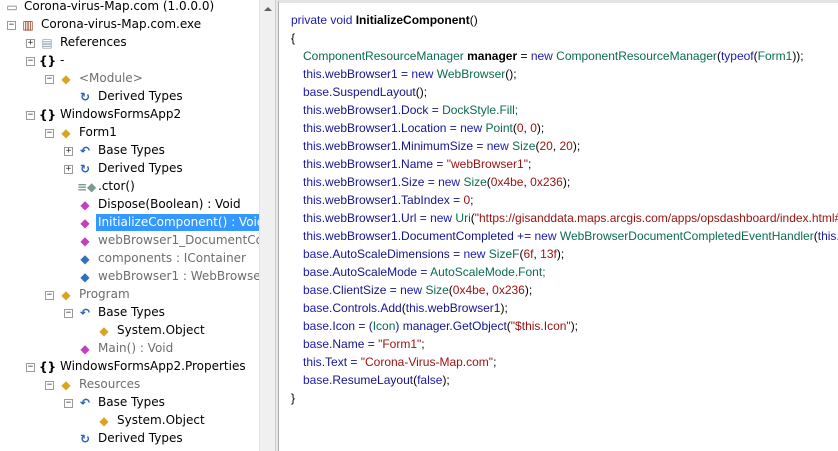 The width and height of the screenshot is (838, 451). I want to click on tree-node: ◆ Main() : Void, so click(130, 349).